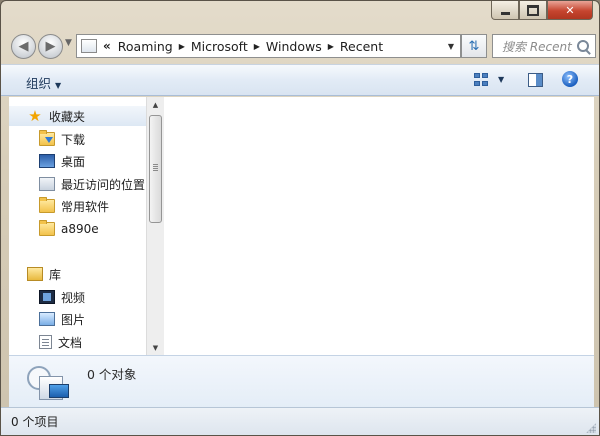  I want to click on minimize-button, so click(505, 10).